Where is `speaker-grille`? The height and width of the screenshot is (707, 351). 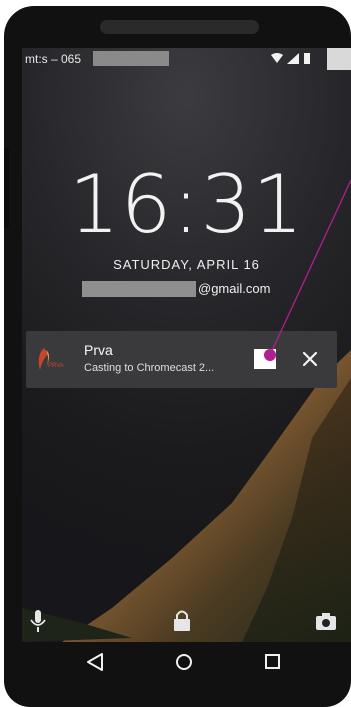
speaker-grille is located at coordinates (179, 27).